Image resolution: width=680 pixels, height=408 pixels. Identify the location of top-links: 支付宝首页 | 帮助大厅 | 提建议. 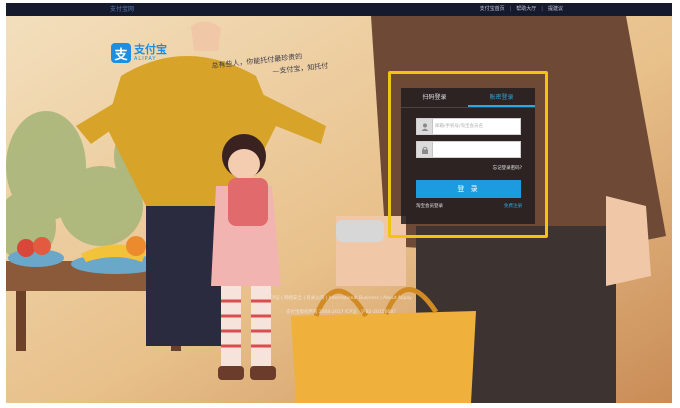
(521, 9).